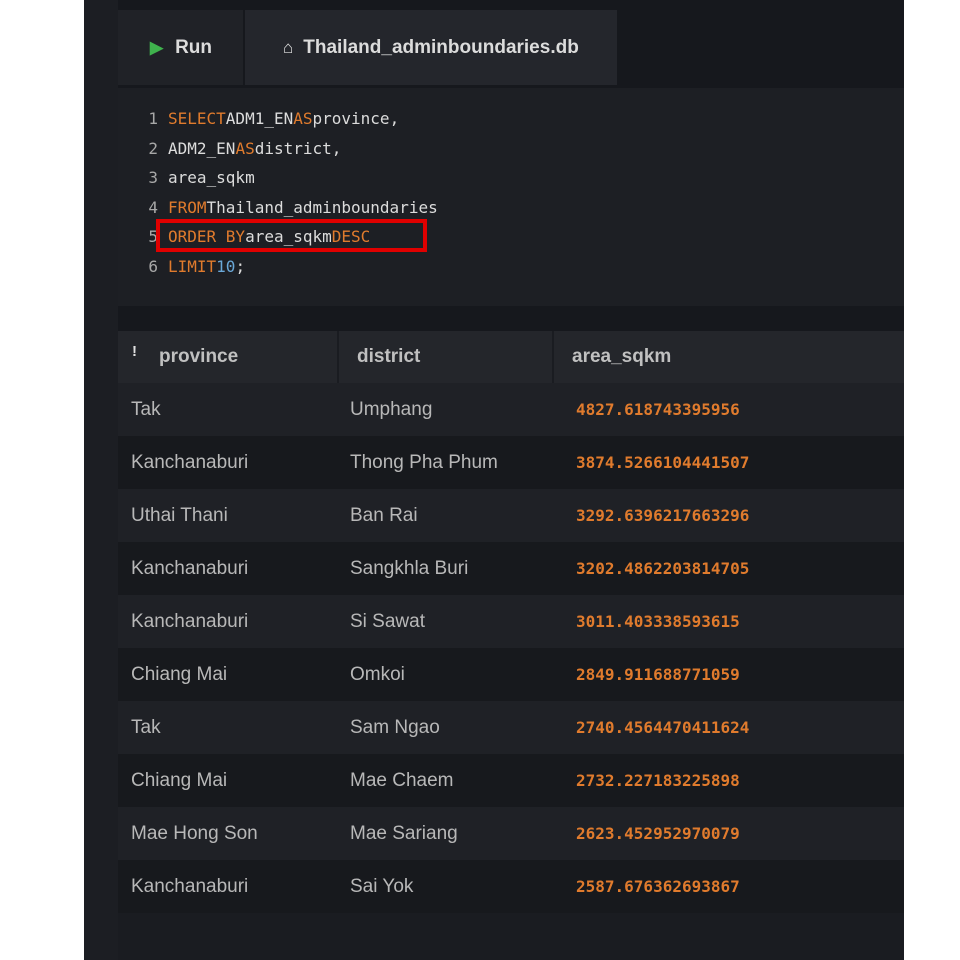 This screenshot has width=960, height=960. Describe the element at coordinates (291, 235) in the screenshot. I see `highlight-box` at that location.